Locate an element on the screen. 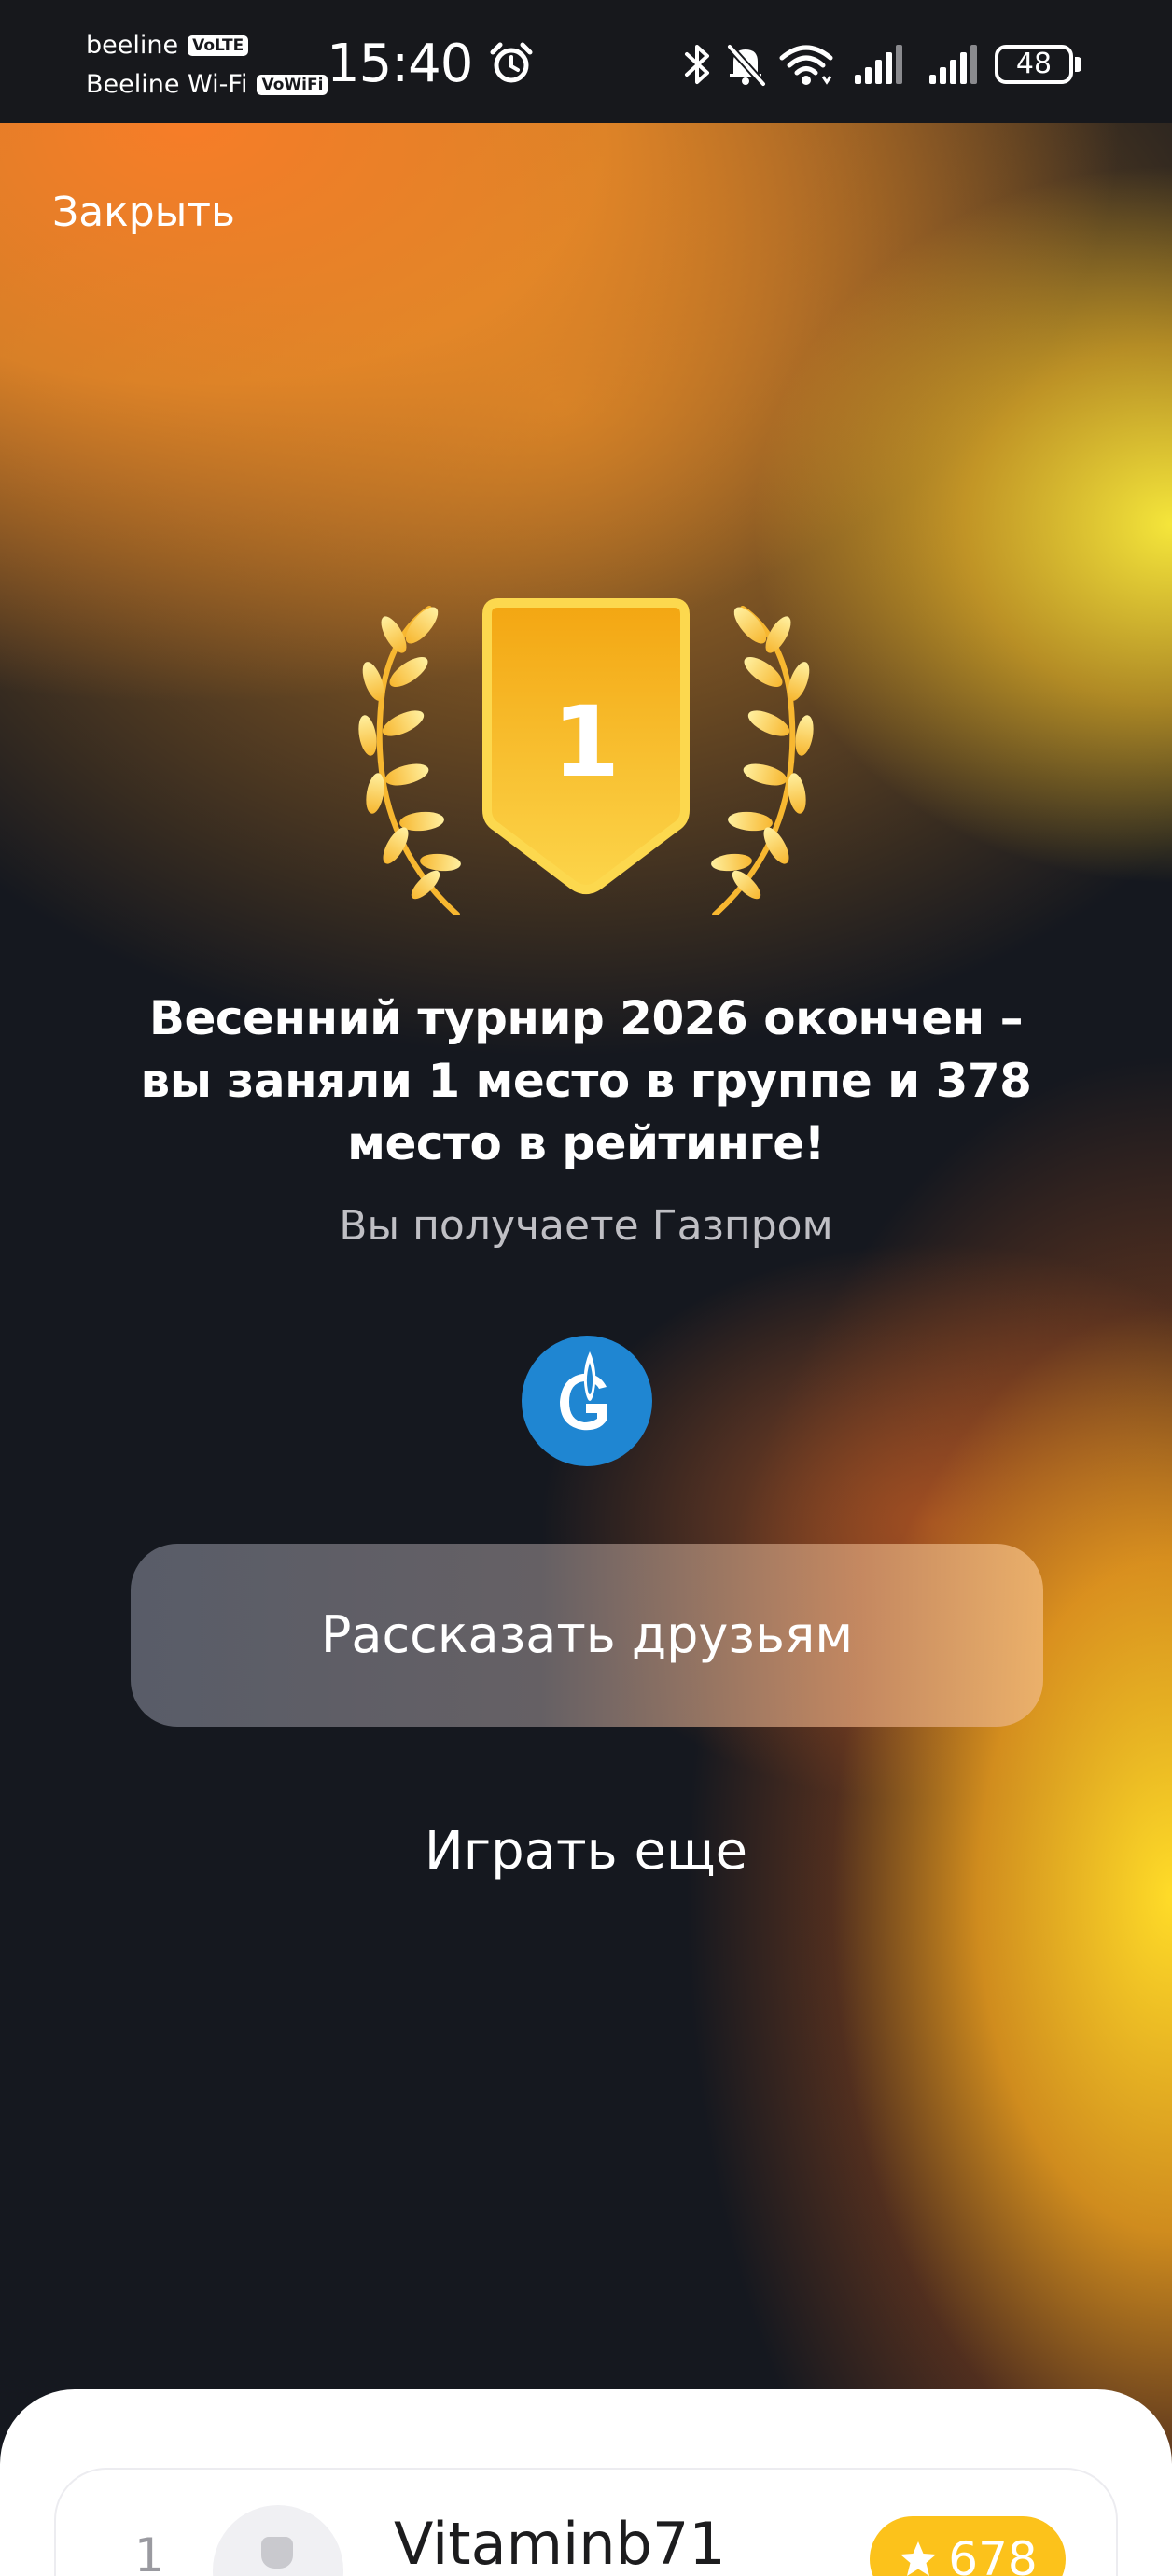 The width and height of the screenshot is (1172, 2576). vowifi-badge: VoWiFi is located at coordinates (292, 85).